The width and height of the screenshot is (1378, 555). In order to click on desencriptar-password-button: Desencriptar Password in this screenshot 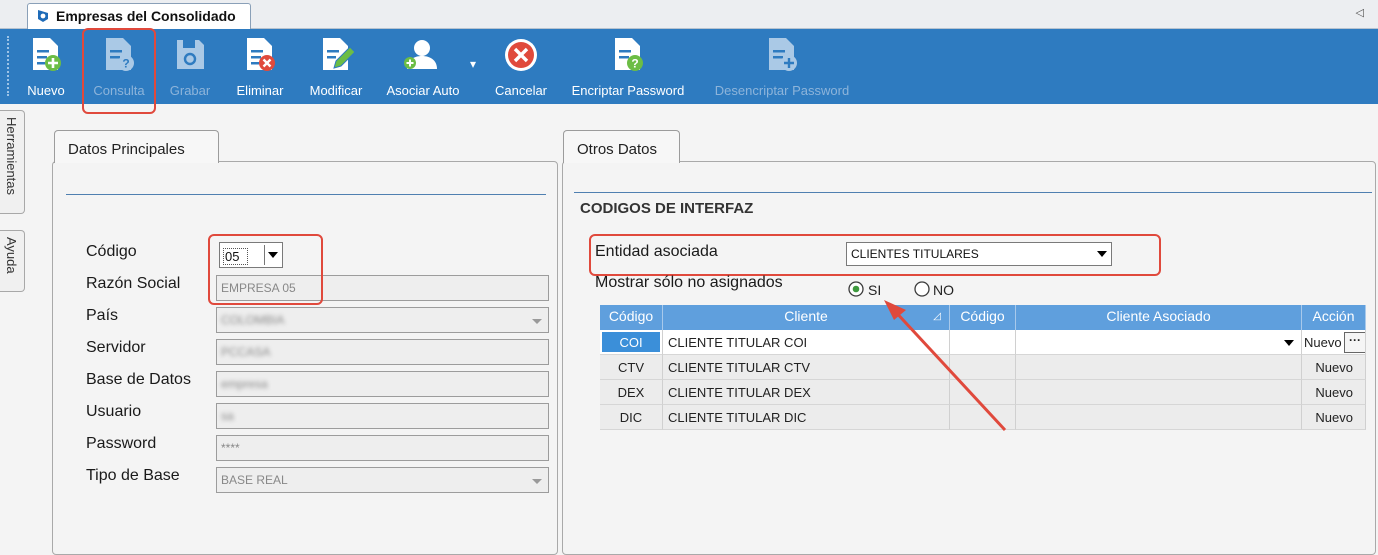, I will do `click(782, 66)`.